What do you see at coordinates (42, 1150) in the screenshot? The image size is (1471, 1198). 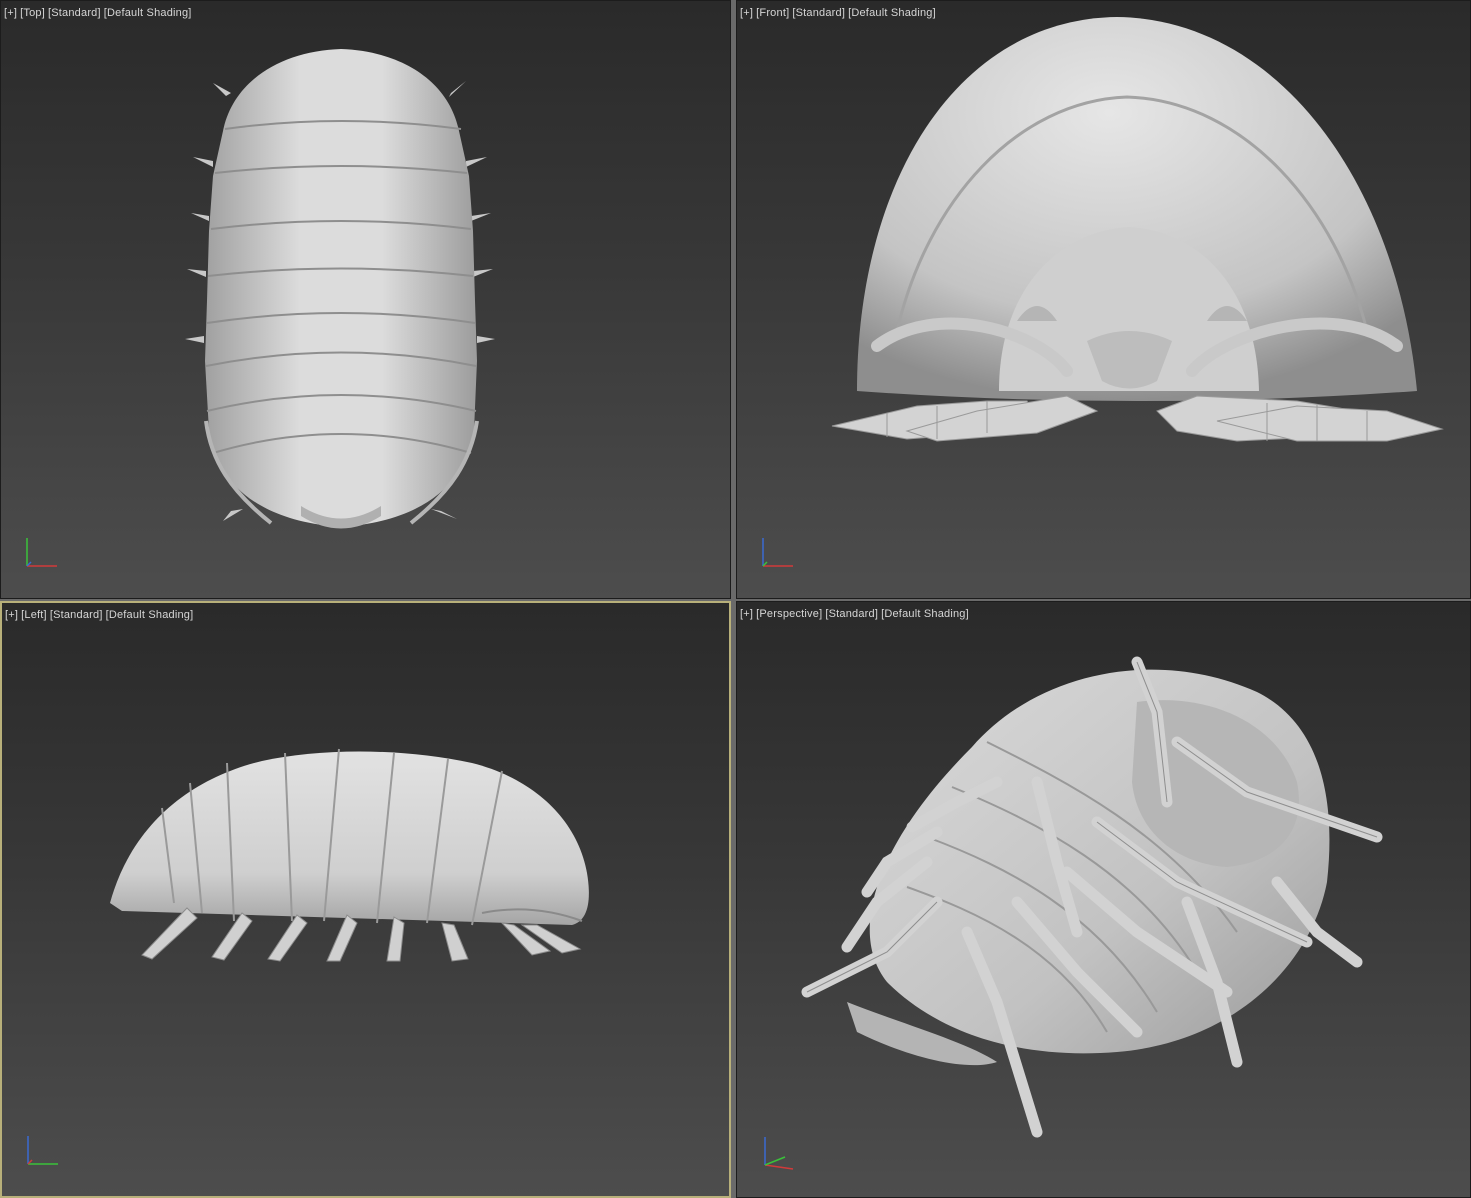 I see `axis-gizmo-left` at bounding box center [42, 1150].